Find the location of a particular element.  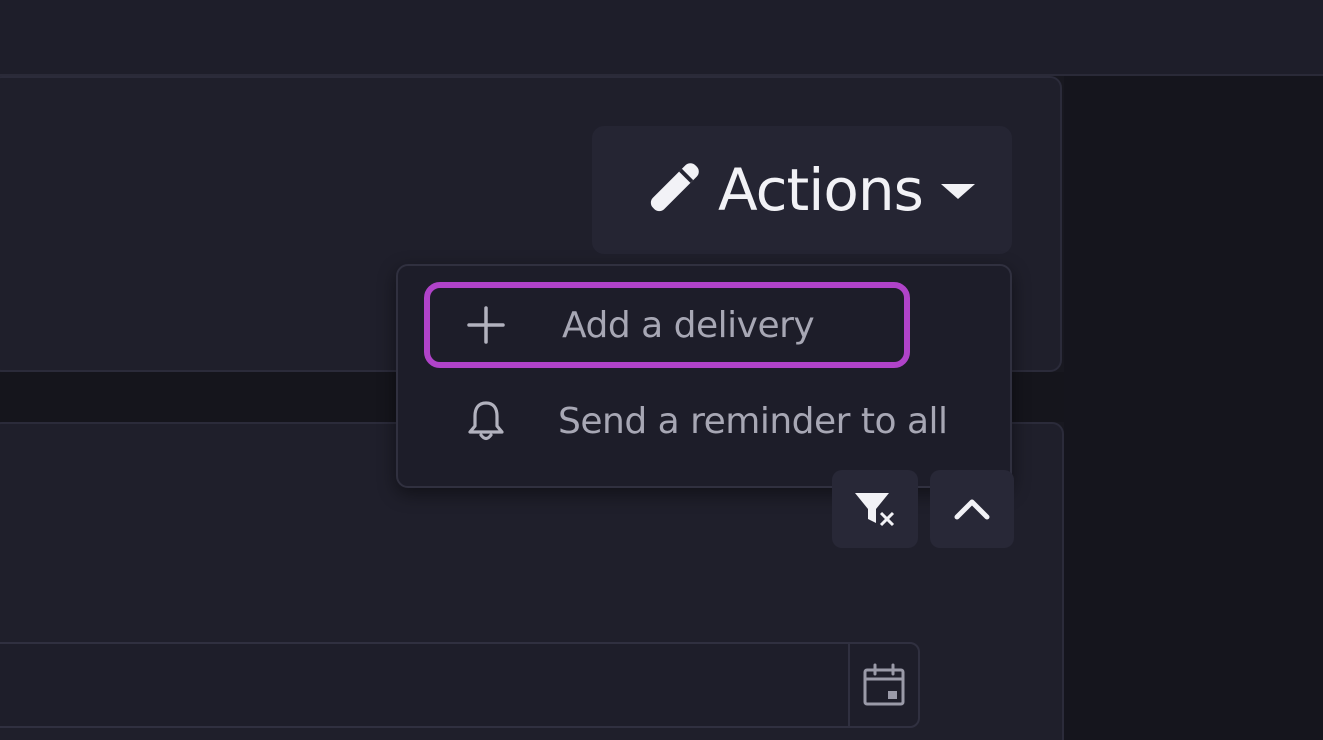

clear-filter-icon is located at coordinates (875, 510).